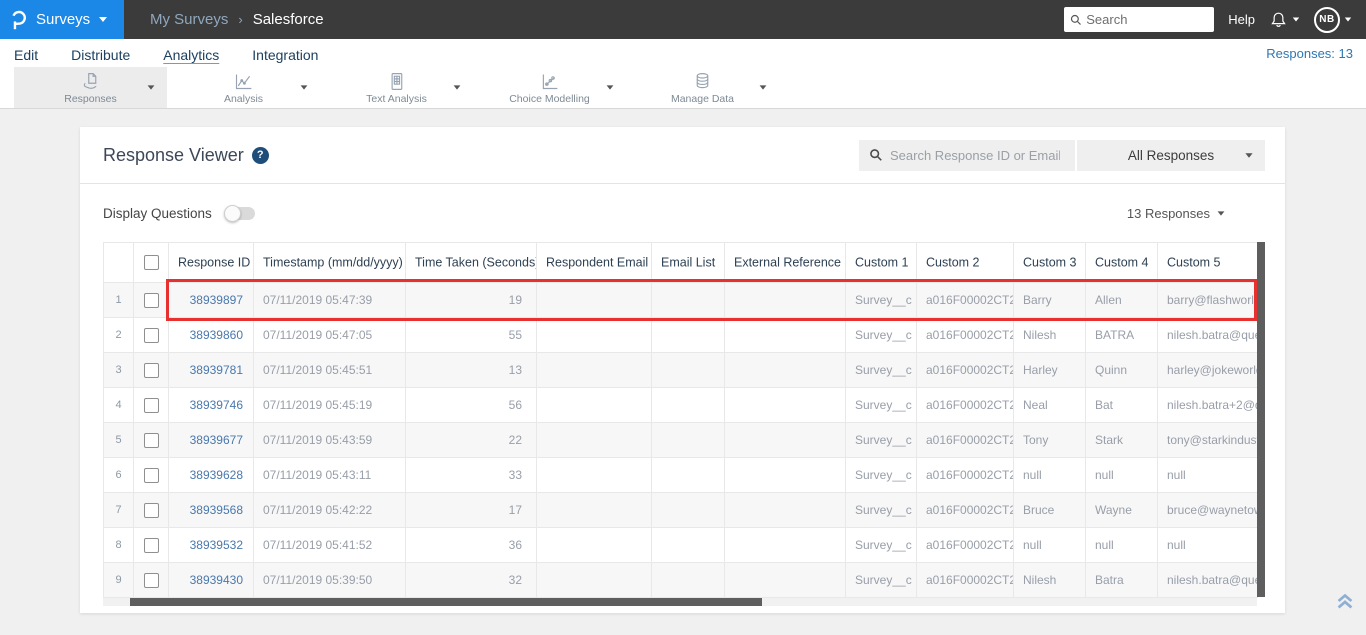  I want to click on responses-count-dropdown: 13 Responses, so click(1176, 213).